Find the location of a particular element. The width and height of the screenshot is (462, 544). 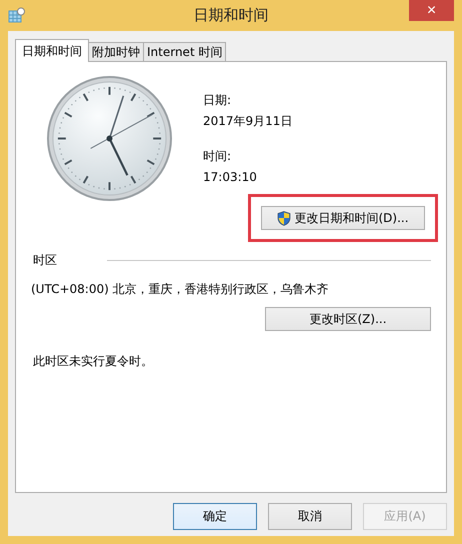

time-zone-text: (UTC+08:00) 北京，重庆，香港特别行政区，乌鲁木齐 is located at coordinates (180, 289).